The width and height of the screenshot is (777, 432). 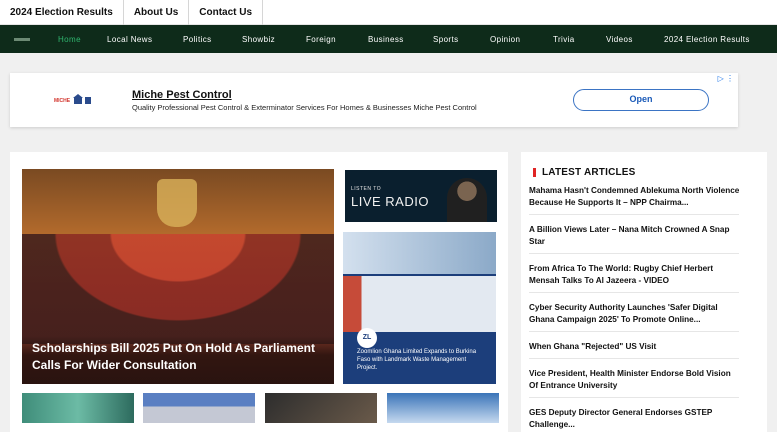 What do you see at coordinates (446, 39) in the screenshot?
I see `nav-item-sports: Sports` at bounding box center [446, 39].